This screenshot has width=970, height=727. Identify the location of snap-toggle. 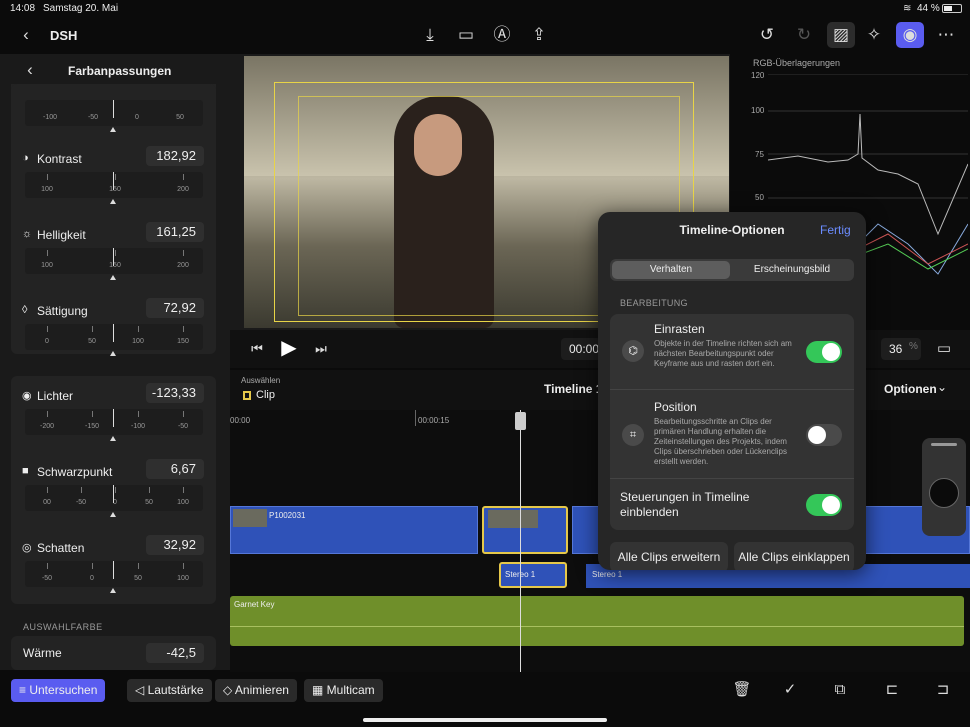
(824, 352).